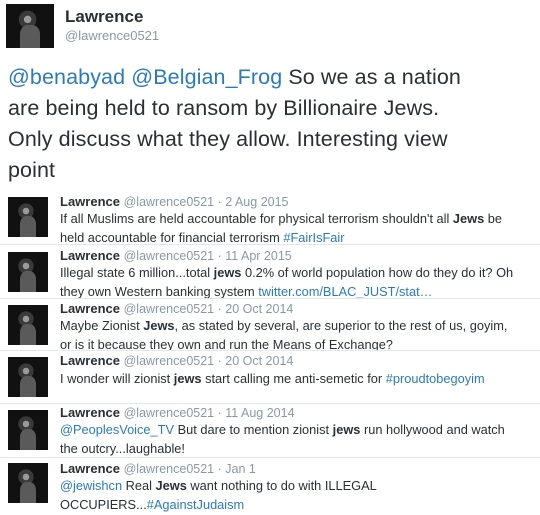 This screenshot has height=515, width=540. I want to click on handle-date: @lawrence0521 · Jan 1, so click(189, 469).